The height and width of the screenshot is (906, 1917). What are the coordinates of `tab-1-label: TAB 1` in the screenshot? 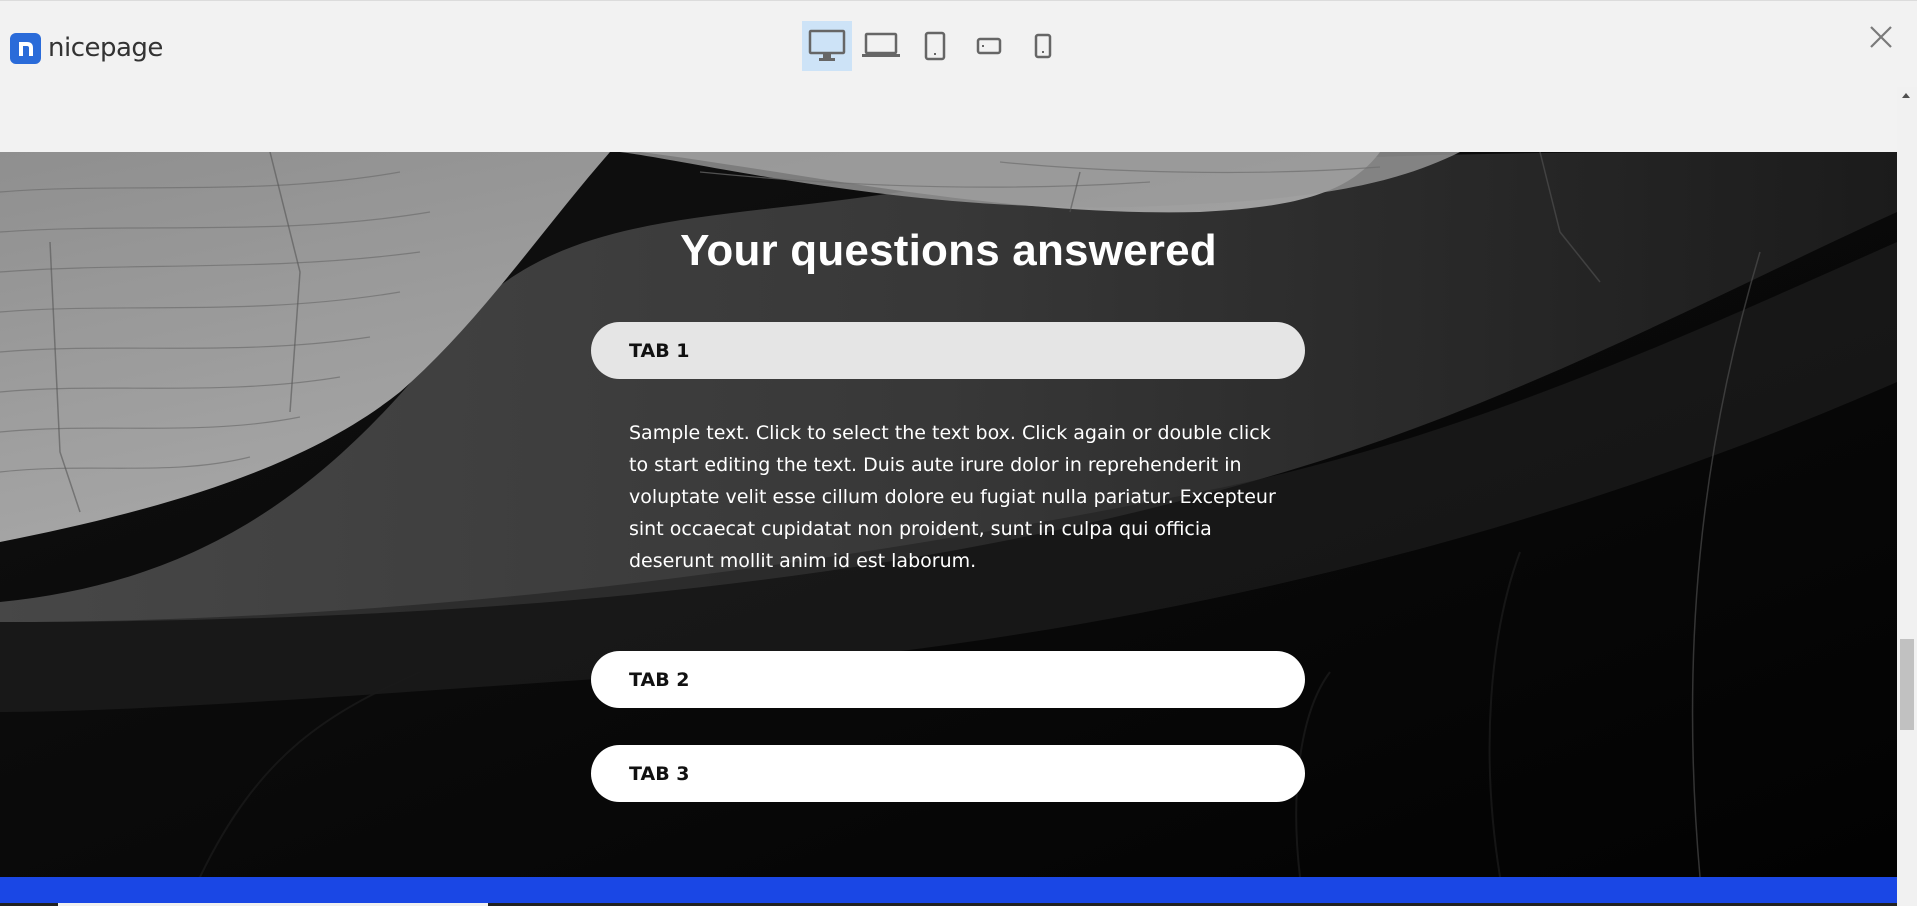 It's located at (659, 350).